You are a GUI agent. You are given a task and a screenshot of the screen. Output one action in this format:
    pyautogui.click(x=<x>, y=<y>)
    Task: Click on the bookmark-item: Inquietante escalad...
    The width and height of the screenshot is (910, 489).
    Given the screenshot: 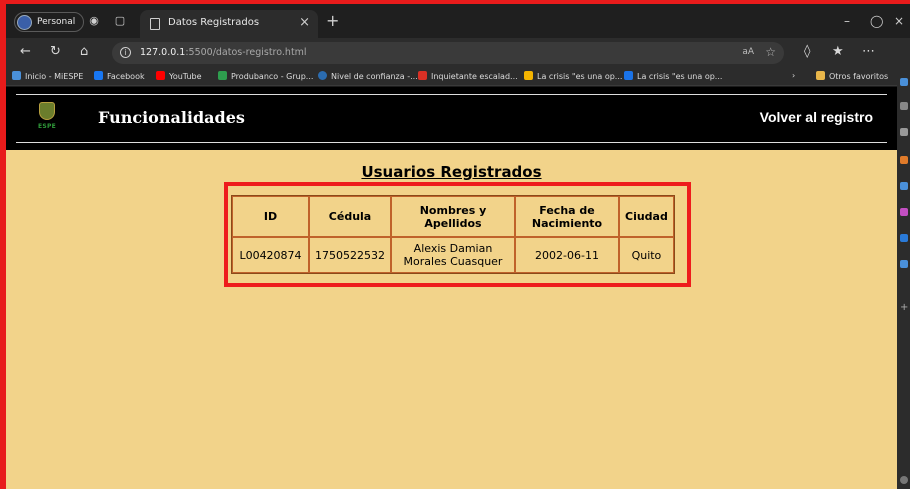 What is the action you would take?
    pyautogui.click(x=468, y=76)
    